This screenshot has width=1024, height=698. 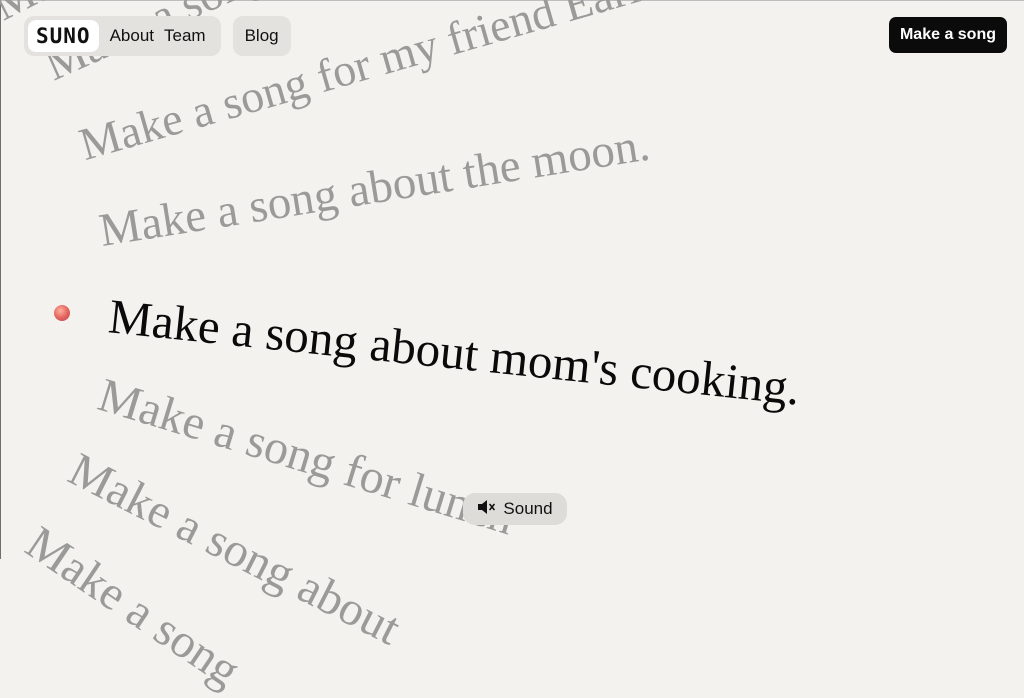 What do you see at coordinates (454, 352) in the screenshot?
I see `prompt-line-active: Make a song about mom's cooking.` at bounding box center [454, 352].